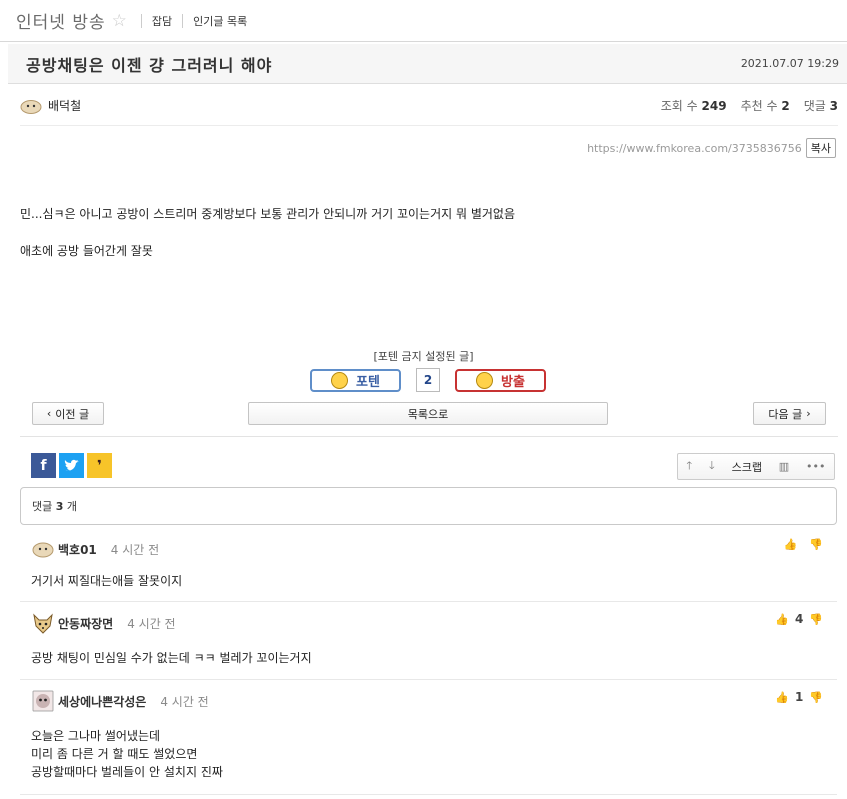  I want to click on comment-votes: 👍 4 👎, so click(799, 619).